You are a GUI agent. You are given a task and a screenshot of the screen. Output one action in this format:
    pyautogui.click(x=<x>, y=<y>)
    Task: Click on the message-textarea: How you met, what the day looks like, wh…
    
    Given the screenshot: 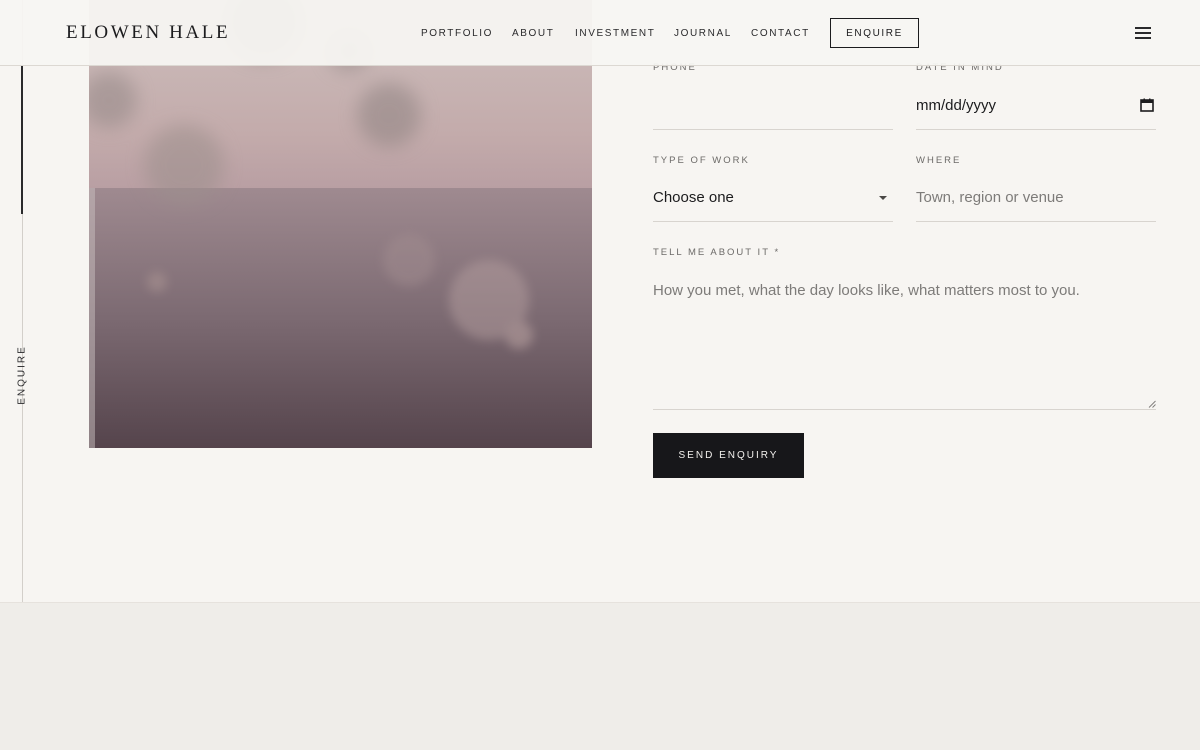 What is the action you would take?
    pyautogui.click(x=904, y=339)
    